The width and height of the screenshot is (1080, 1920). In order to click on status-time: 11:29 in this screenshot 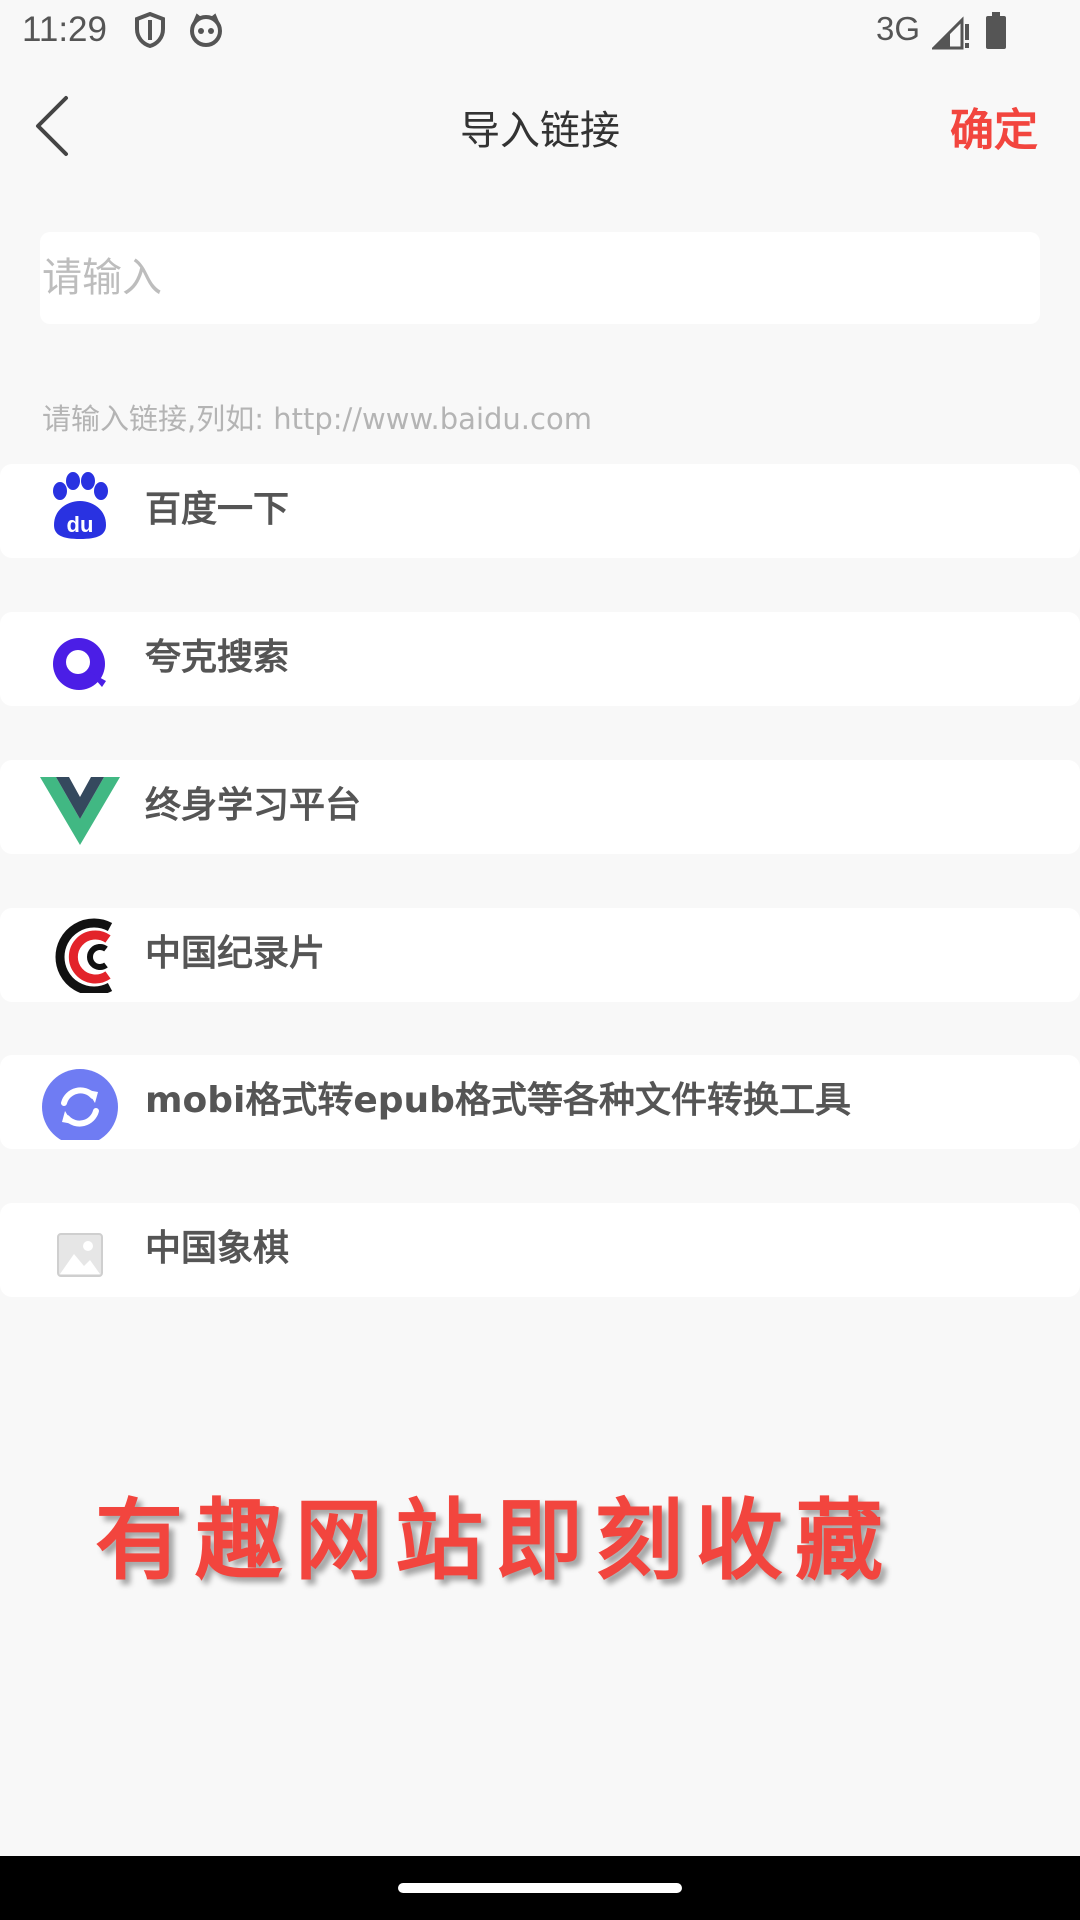, I will do `click(64, 29)`.